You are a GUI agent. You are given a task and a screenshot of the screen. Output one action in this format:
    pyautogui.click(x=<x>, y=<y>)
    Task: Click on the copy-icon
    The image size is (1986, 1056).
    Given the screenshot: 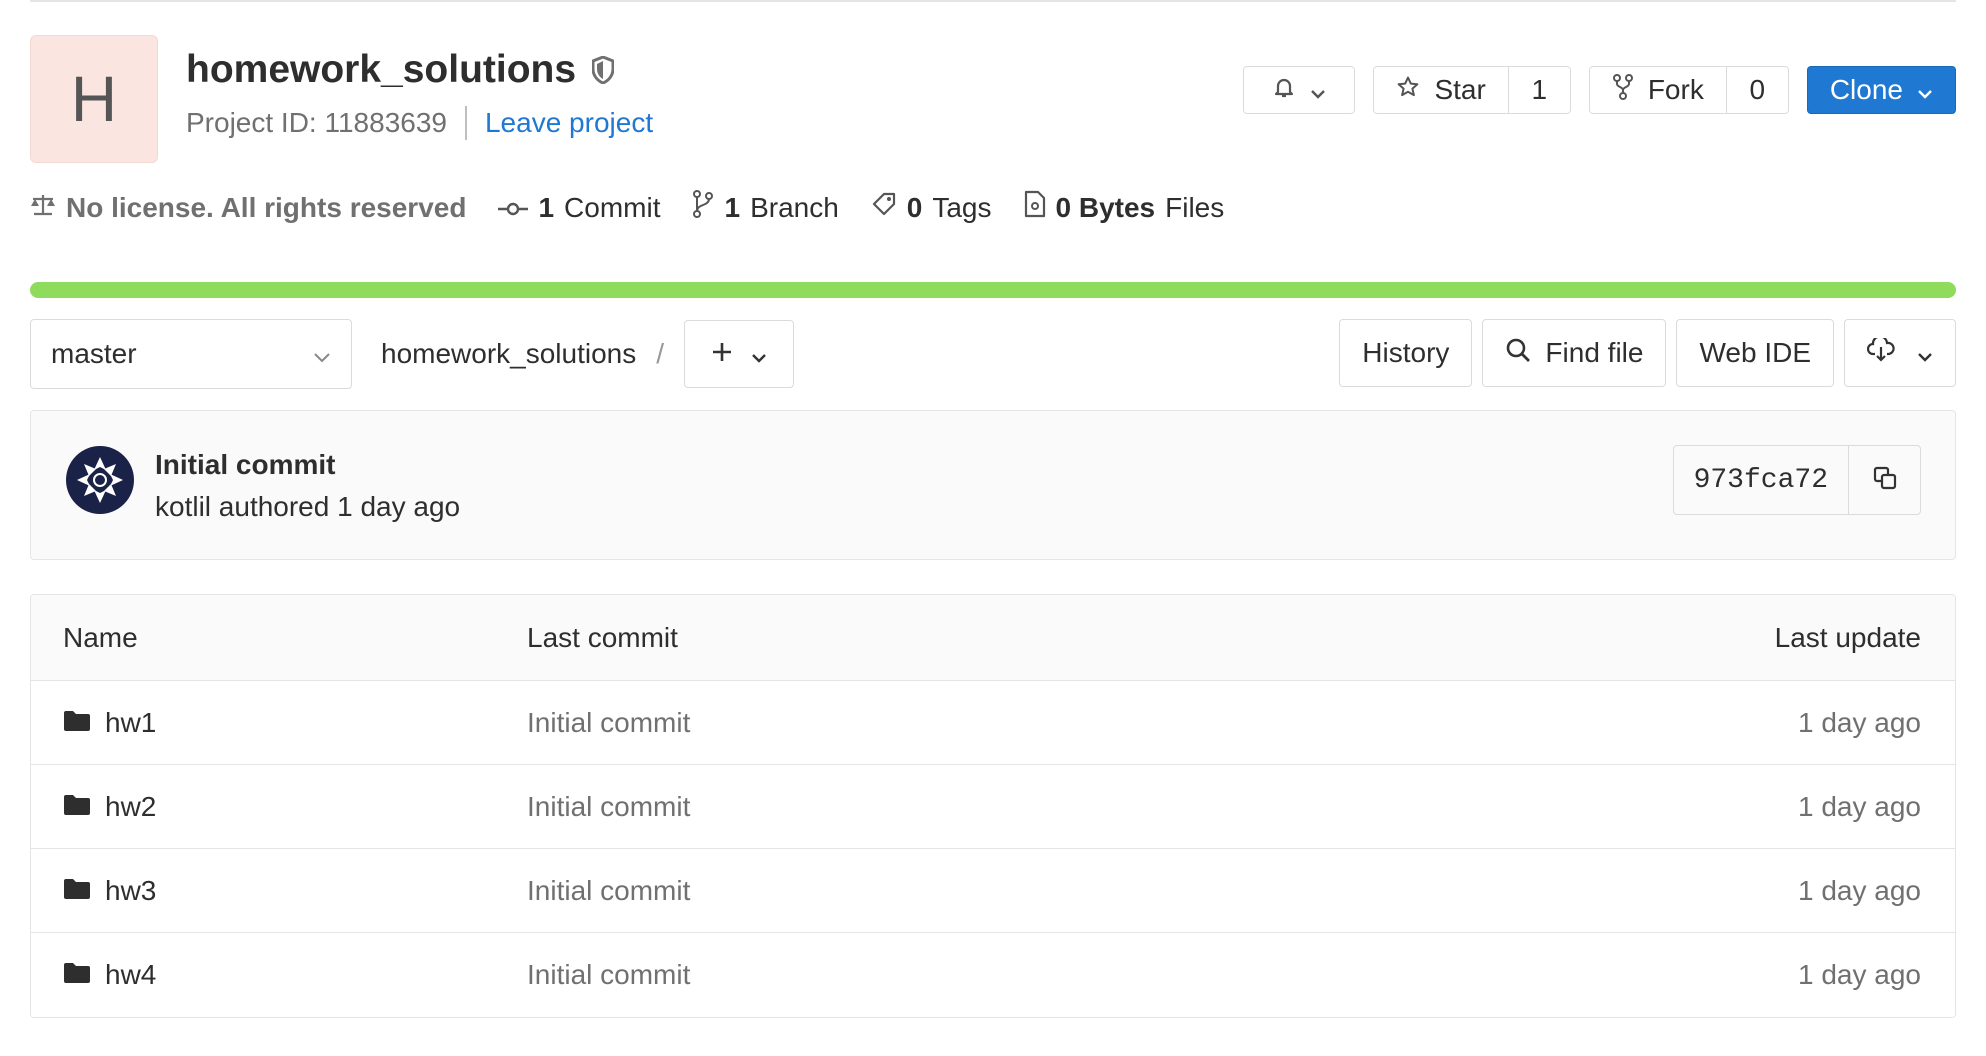 What is the action you would take?
    pyautogui.click(x=1885, y=480)
    